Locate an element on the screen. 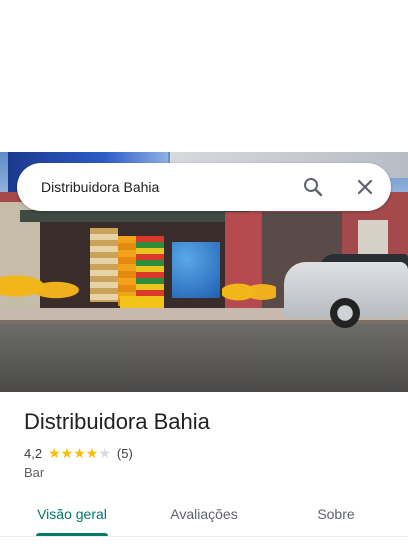  rating-row: 4,2 ★ ★ ★ ★ ★ (5) is located at coordinates (78, 453).